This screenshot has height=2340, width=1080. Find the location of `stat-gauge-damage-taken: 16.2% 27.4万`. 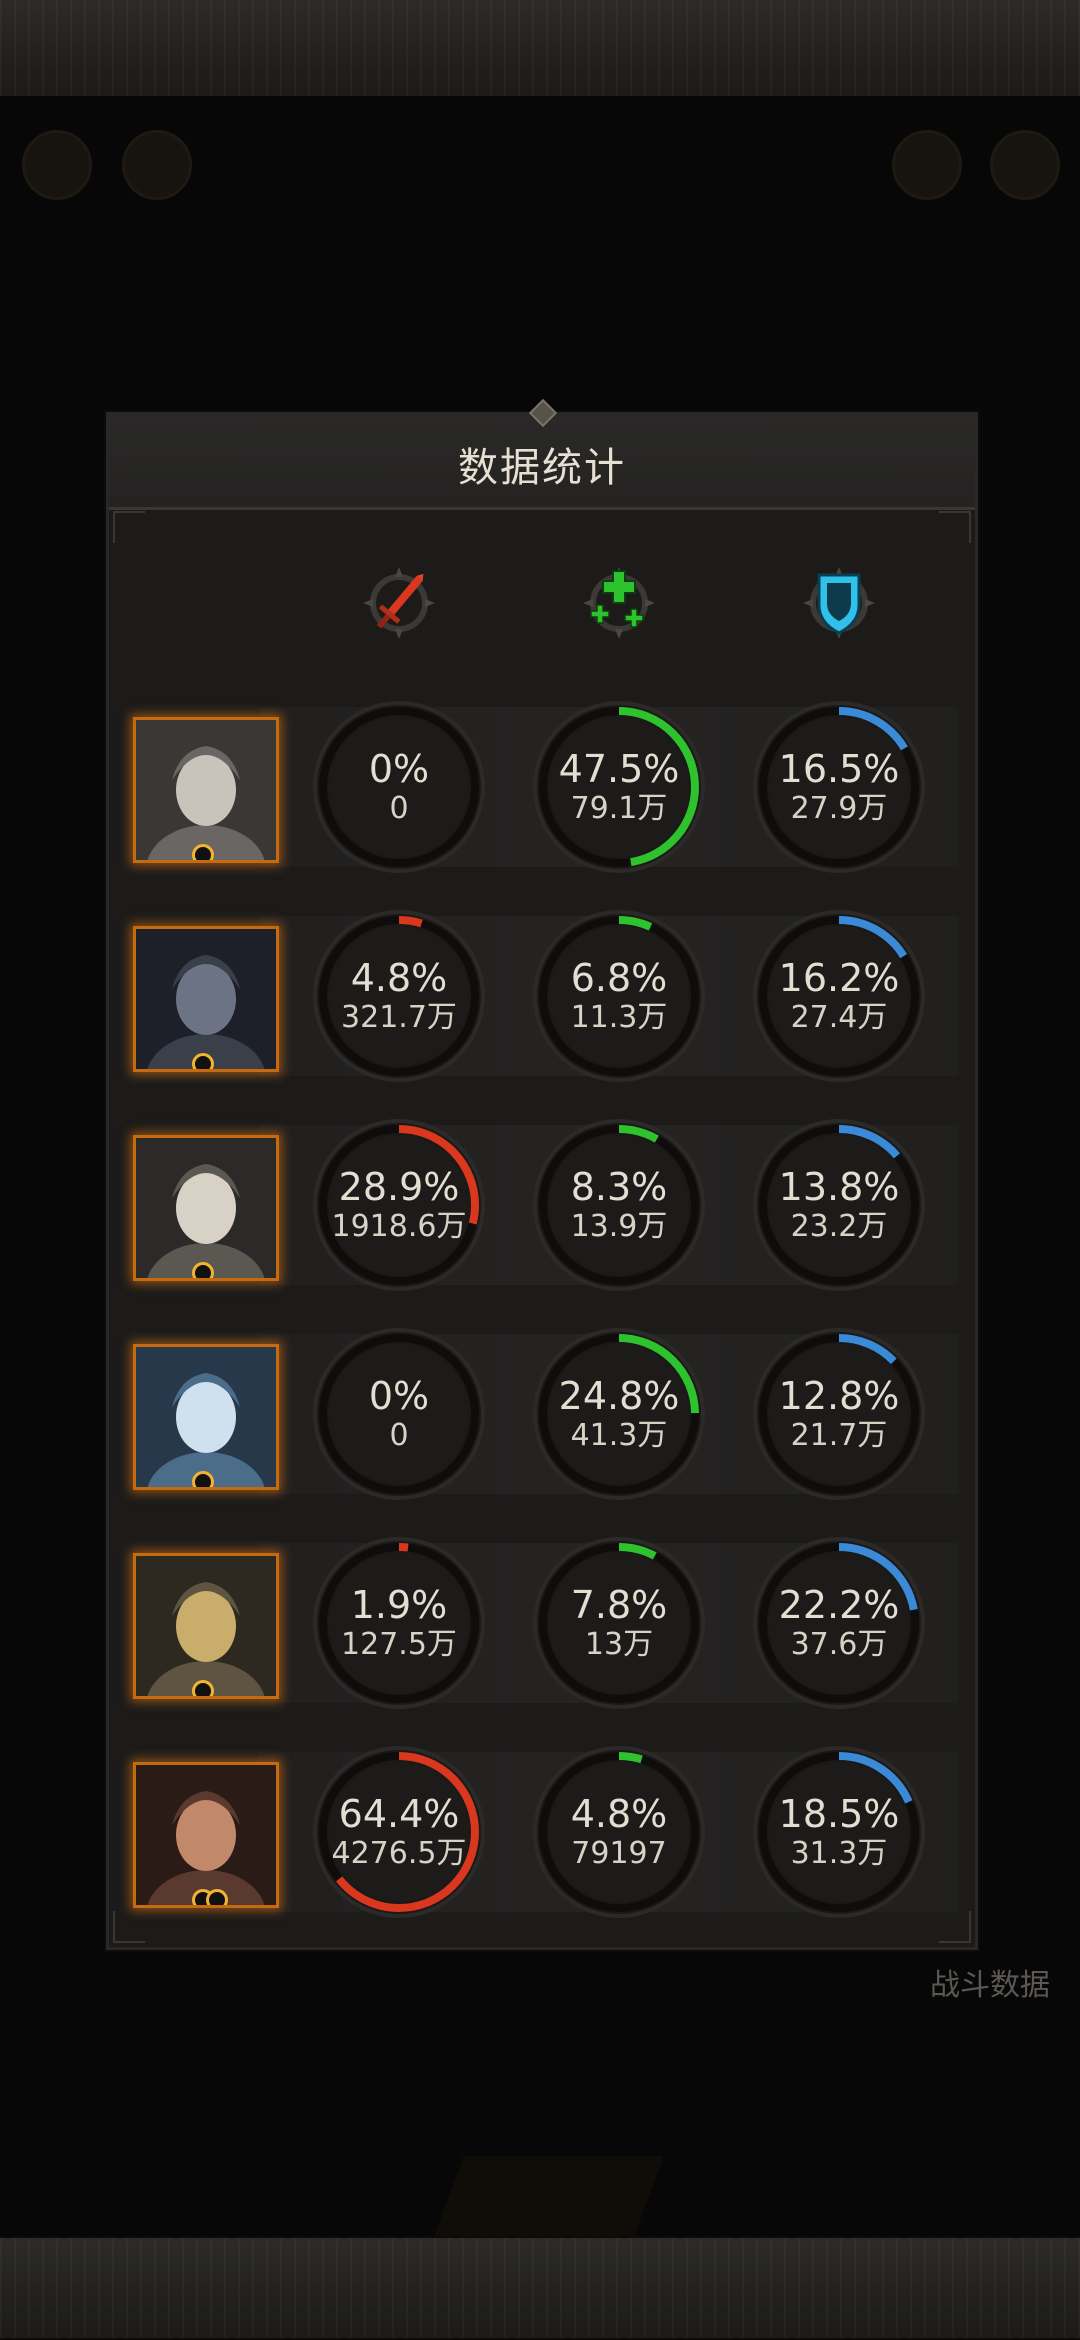

stat-gauge-damage-taken: 16.2% 27.4万 is located at coordinates (839, 996).